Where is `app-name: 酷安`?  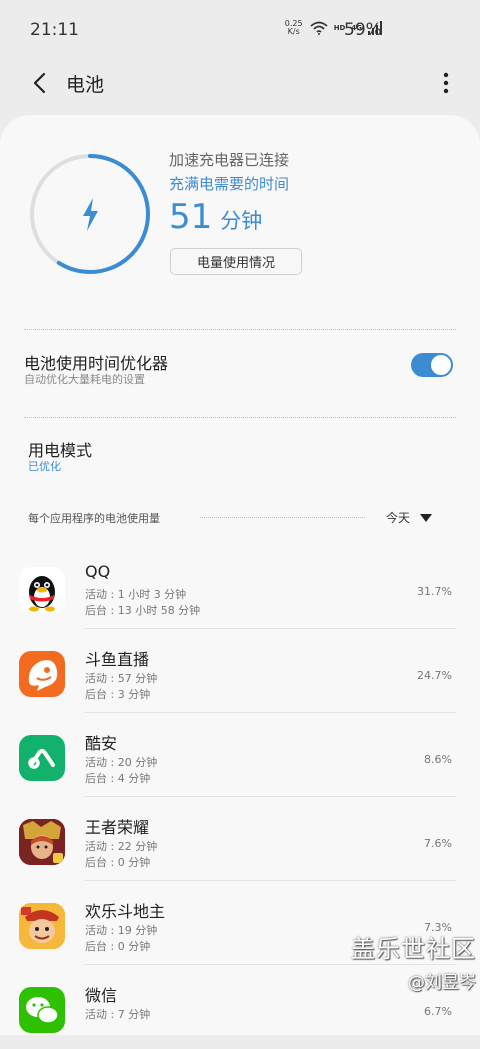
app-name: 酷安 is located at coordinates (101, 743).